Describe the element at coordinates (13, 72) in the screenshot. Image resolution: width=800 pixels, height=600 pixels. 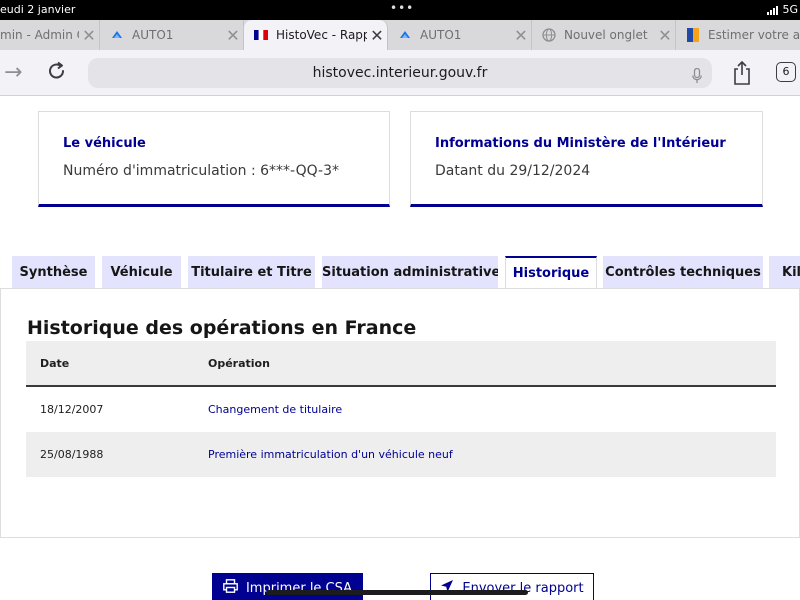
I see `forward-arrow-icon: →` at that location.